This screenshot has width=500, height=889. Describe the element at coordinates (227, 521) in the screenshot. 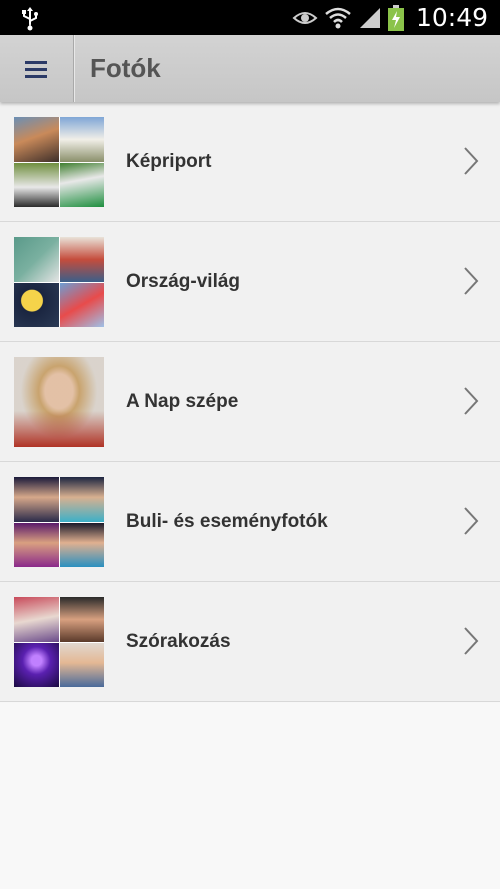

I see `category-label: Buli- és eseményfotók` at that location.